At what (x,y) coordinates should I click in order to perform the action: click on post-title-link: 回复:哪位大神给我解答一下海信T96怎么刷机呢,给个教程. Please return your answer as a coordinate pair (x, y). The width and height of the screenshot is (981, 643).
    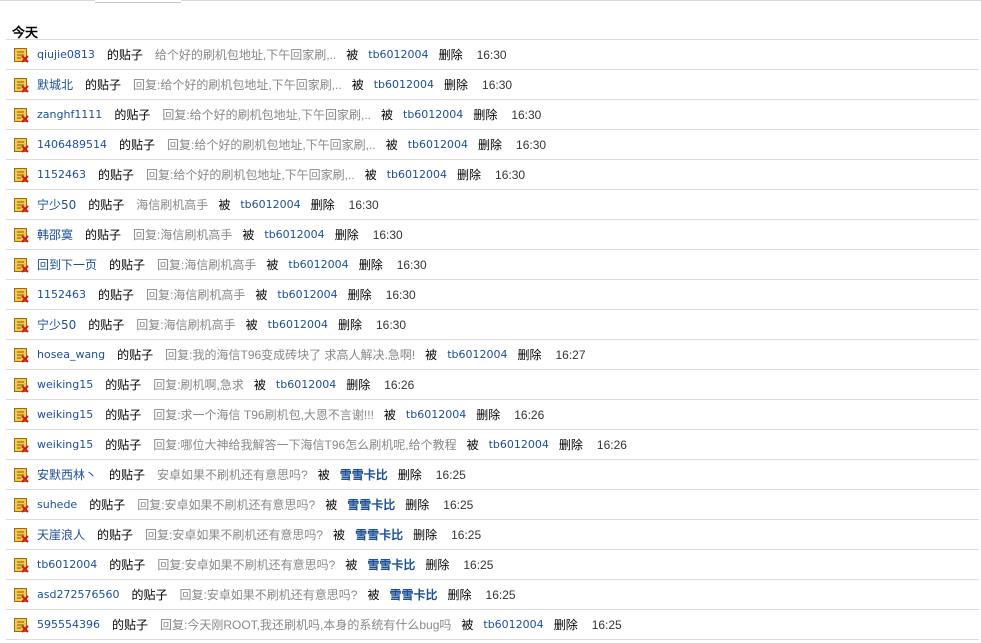
    Looking at the image, I should click on (304, 444).